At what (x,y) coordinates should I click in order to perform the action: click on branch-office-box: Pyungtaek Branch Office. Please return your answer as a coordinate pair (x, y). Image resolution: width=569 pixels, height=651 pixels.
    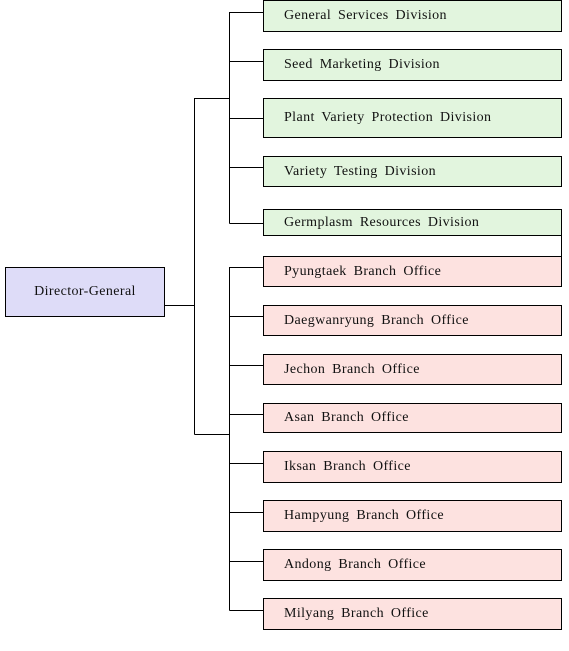
    Looking at the image, I should click on (412, 271).